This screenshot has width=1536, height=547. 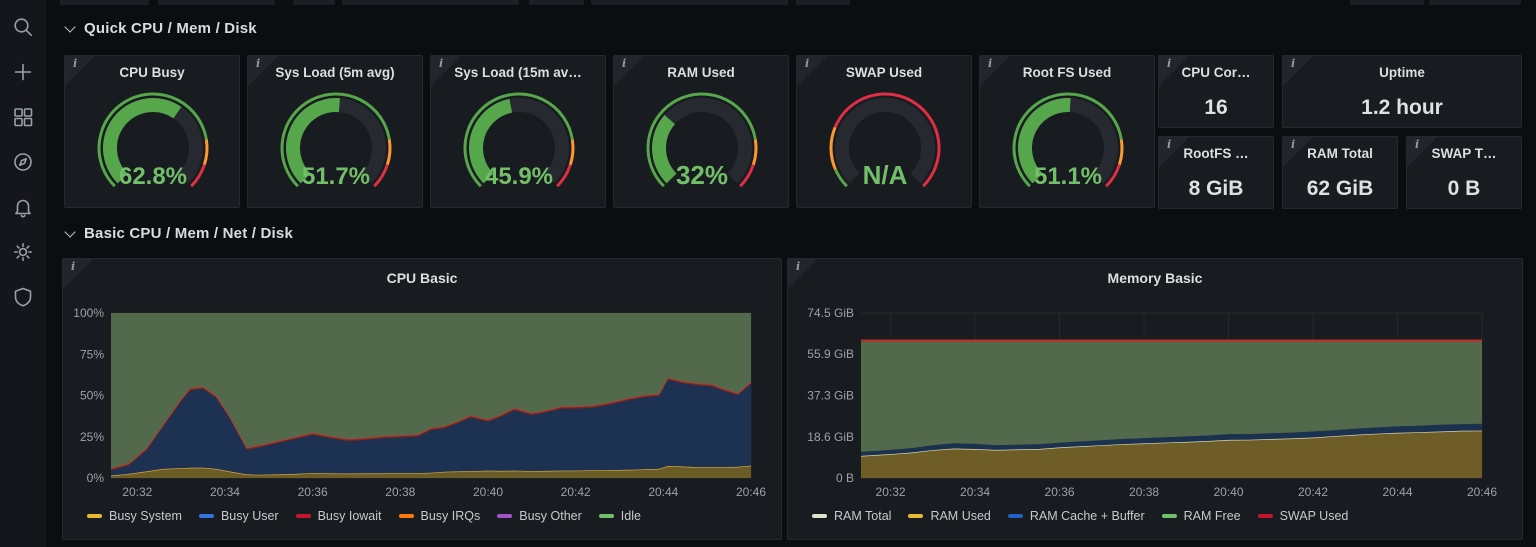 What do you see at coordinates (23, 207) in the screenshot?
I see `alerting-bell-icon` at bounding box center [23, 207].